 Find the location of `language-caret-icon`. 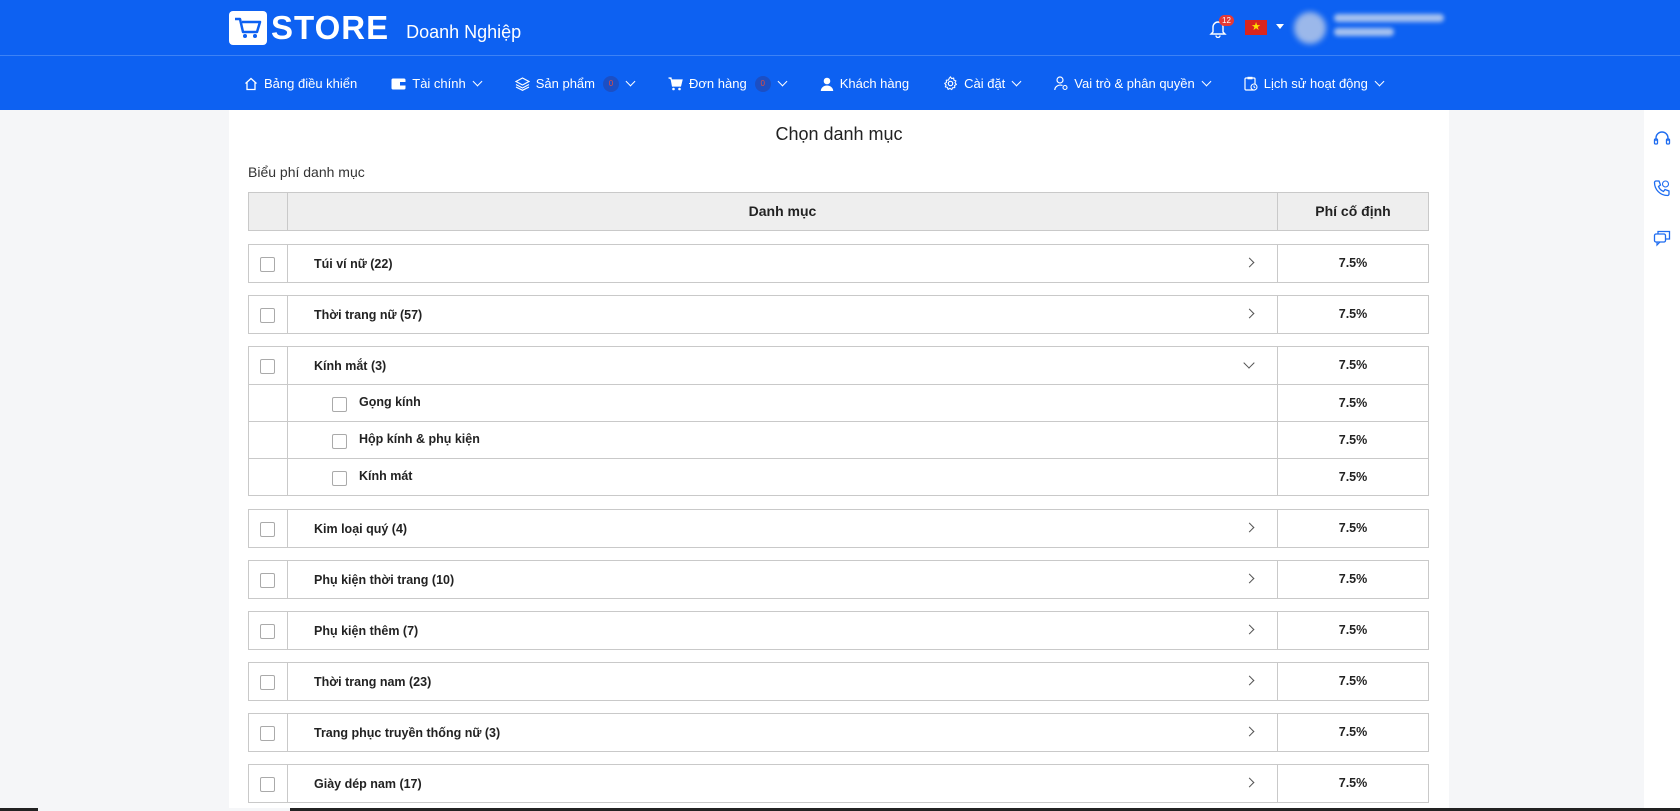

language-caret-icon is located at coordinates (1280, 26).